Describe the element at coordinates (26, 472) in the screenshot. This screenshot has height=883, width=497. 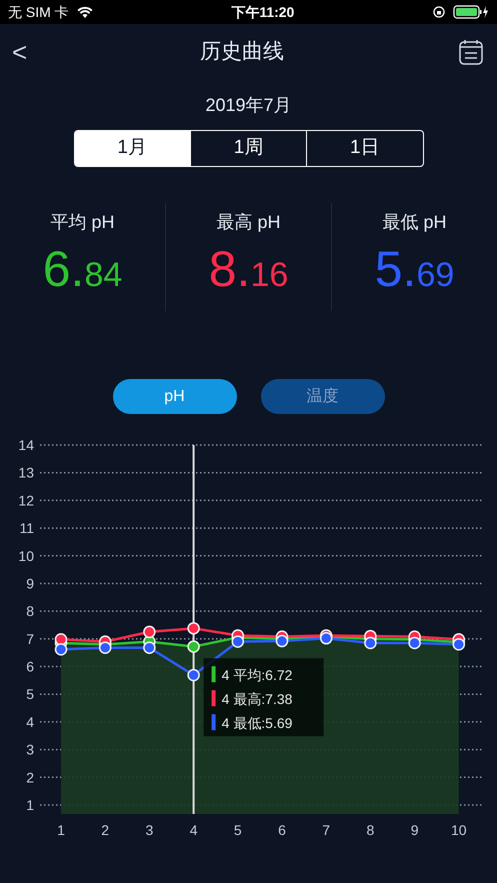
I see `y-axis-label: 13` at that location.